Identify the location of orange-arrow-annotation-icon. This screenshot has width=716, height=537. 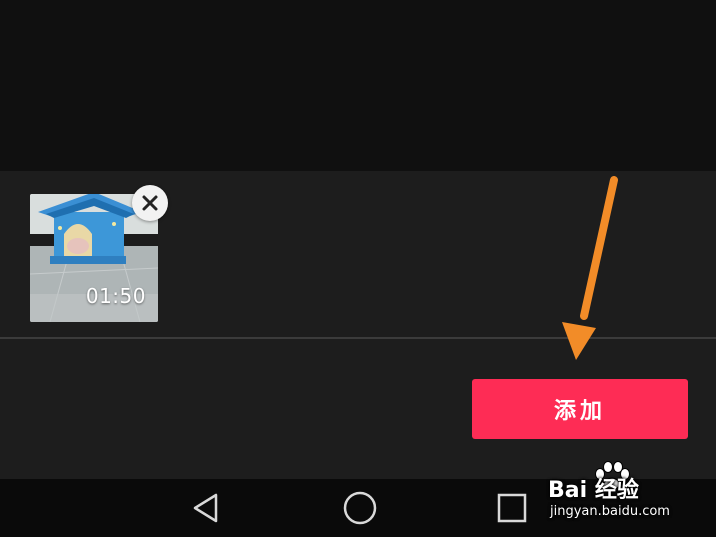
(590, 268).